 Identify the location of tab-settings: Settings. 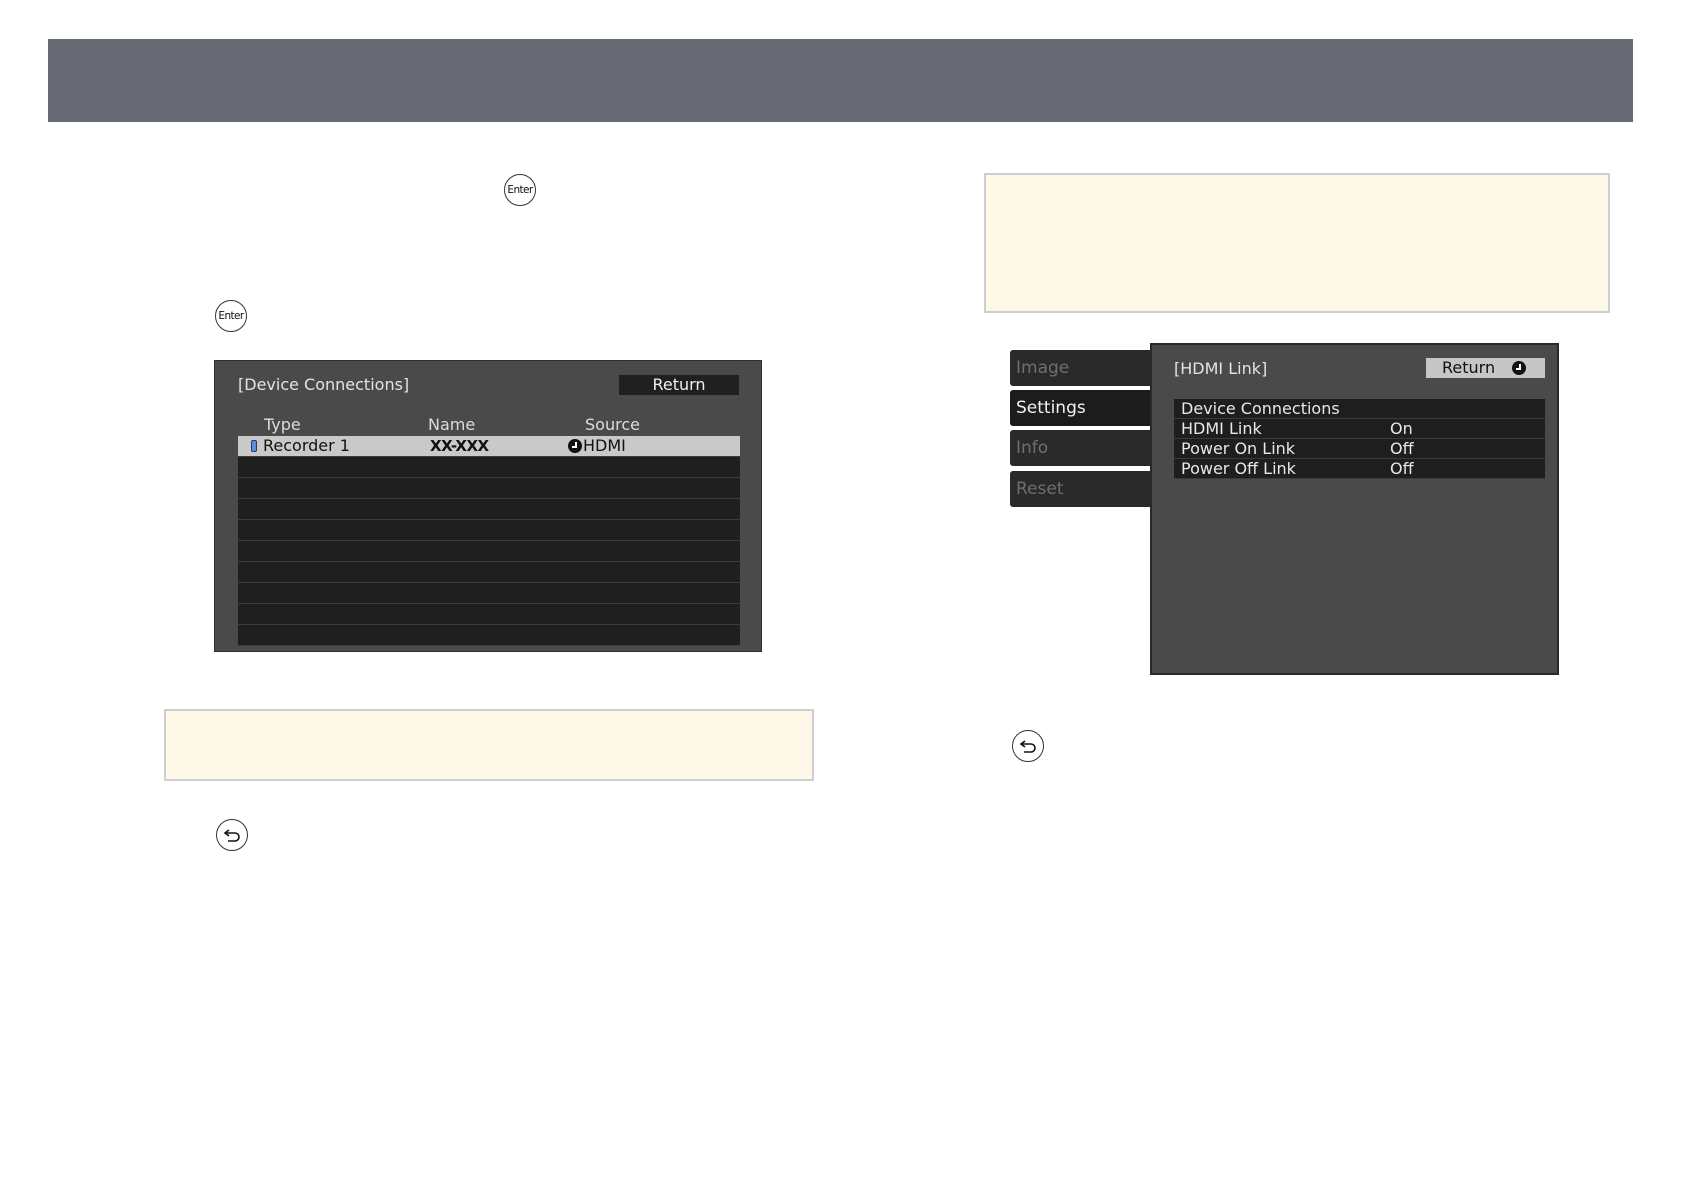
(1085, 408).